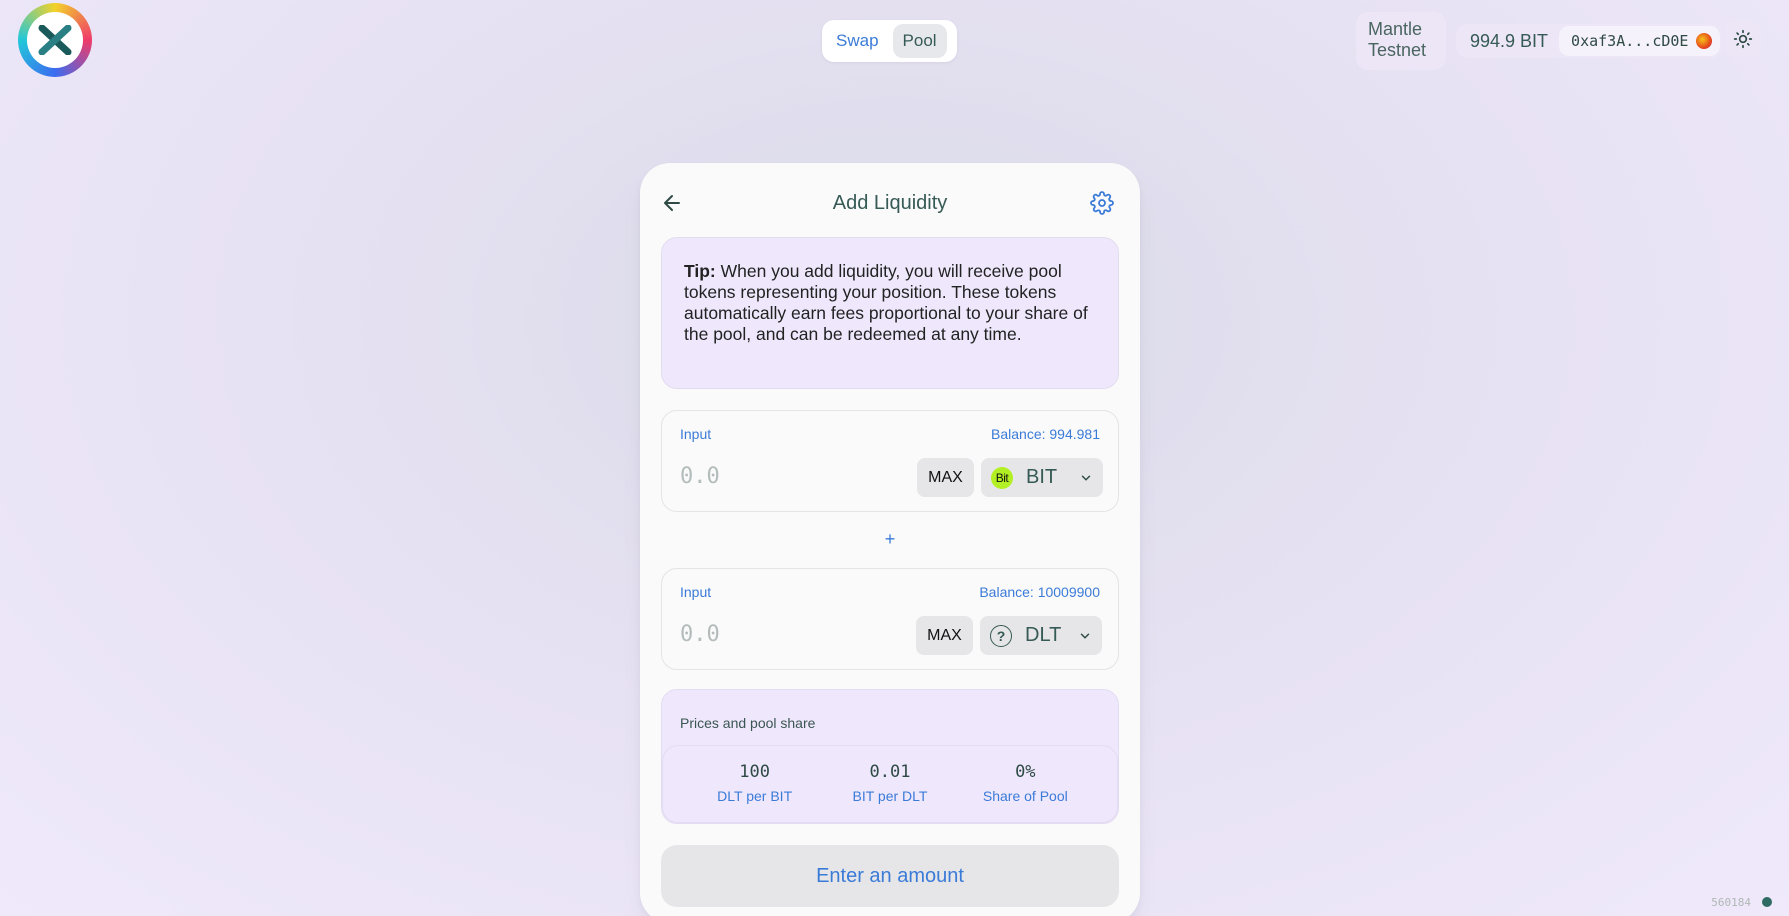  I want to click on main-nav: Swap Pool, so click(889, 41).